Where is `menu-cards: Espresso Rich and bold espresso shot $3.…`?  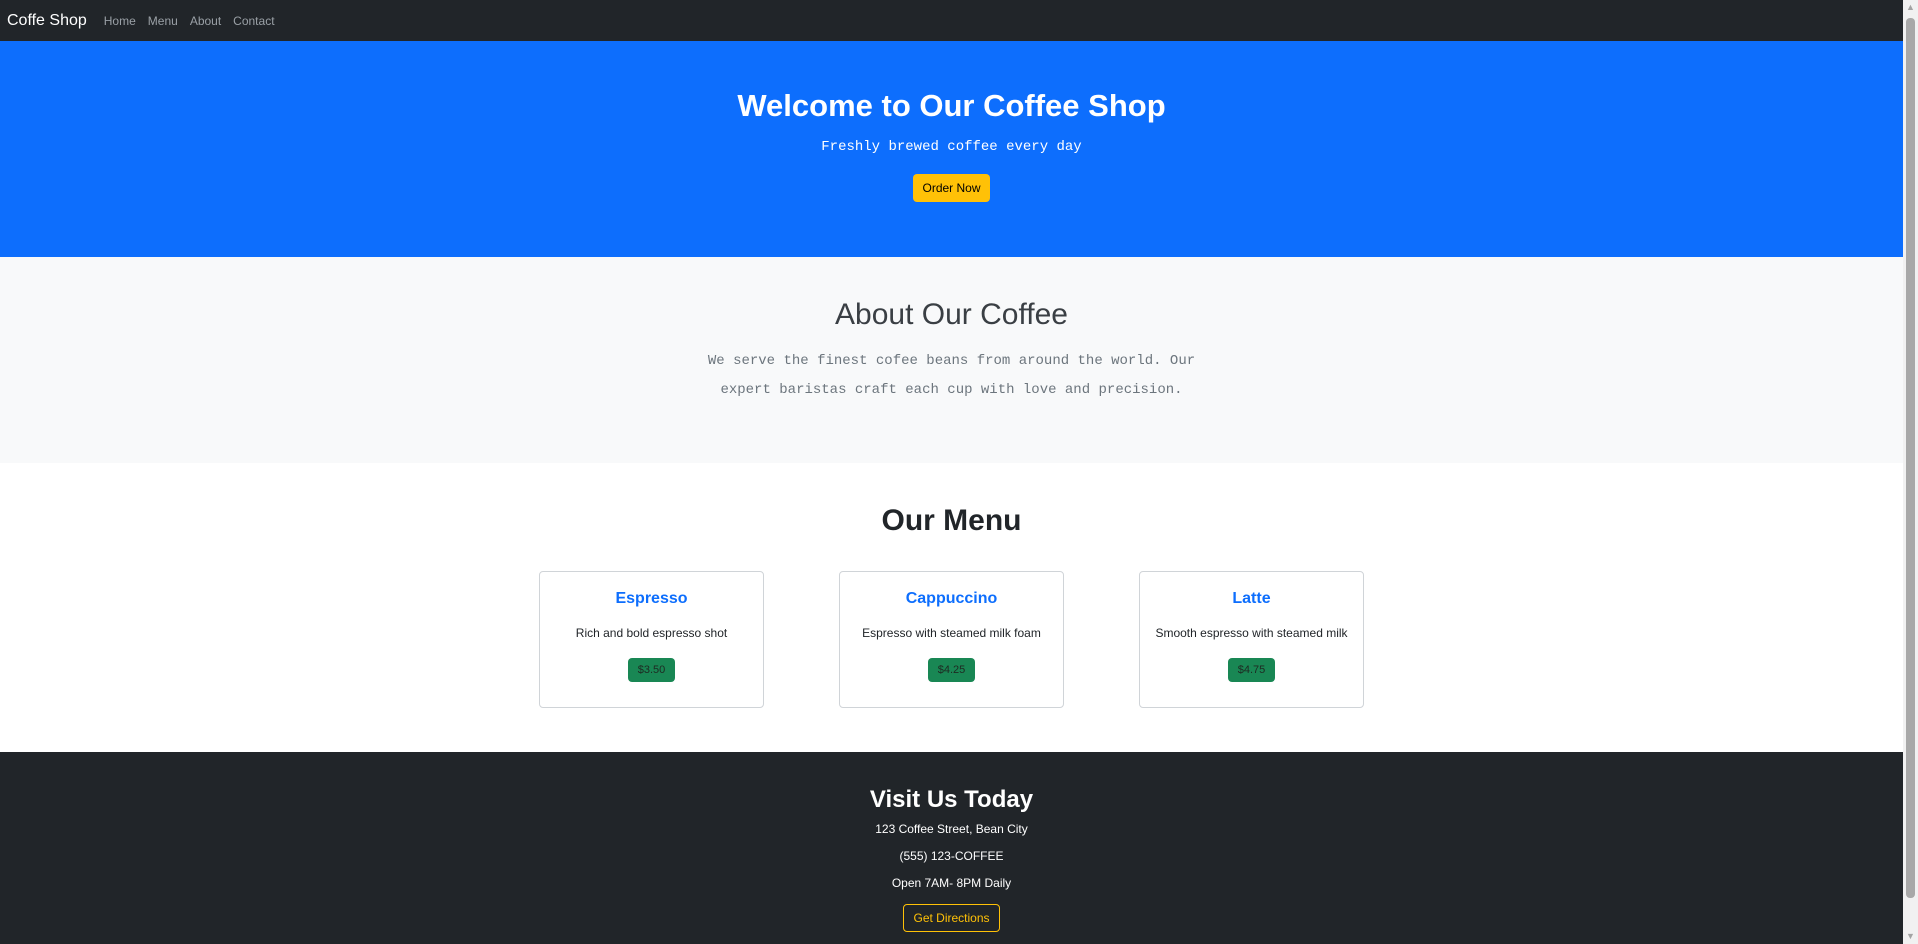
menu-cards: Espresso Rich and bold espresso shot $3.… is located at coordinates (951, 639).